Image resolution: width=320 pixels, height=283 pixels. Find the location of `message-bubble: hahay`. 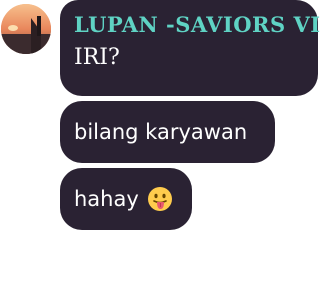

message-bubble: hahay is located at coordinates (126, 199).